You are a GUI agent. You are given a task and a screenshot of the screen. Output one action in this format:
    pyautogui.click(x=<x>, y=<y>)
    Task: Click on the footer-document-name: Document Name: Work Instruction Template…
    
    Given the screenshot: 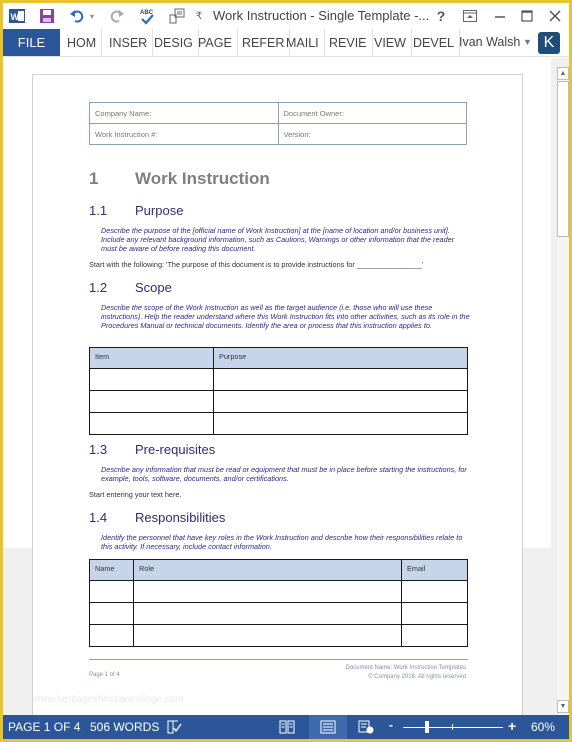 What is the action you would take?
    pyautogui.click(x=406, y=668)
    